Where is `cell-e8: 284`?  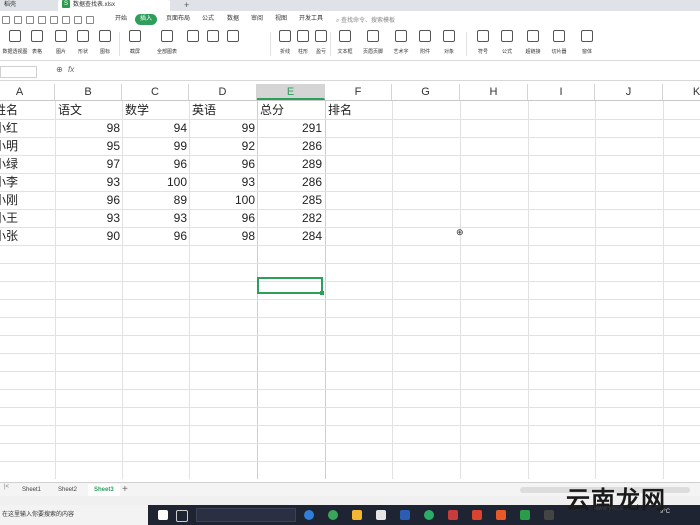 cell-e8: 284 is located at coordinates (291, 236).